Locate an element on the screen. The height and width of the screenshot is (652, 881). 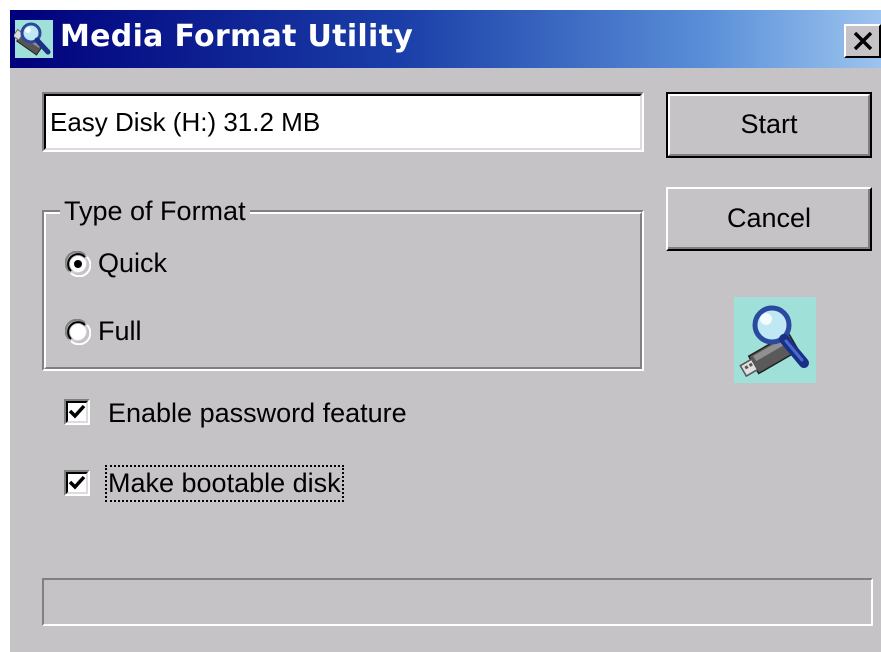
full-radio is located at coordinates (78, 332).